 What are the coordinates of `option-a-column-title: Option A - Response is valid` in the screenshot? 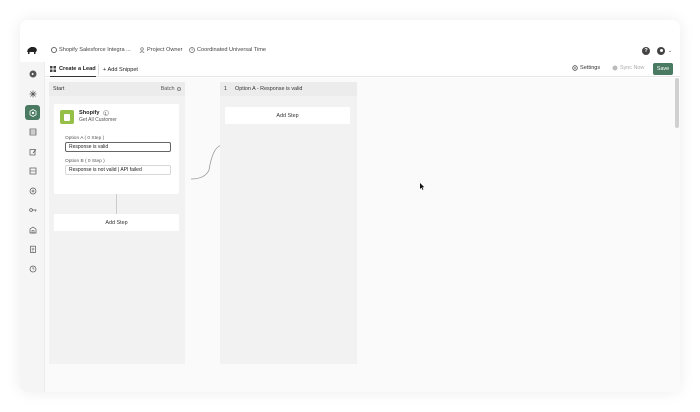 It's located at (269, 89).